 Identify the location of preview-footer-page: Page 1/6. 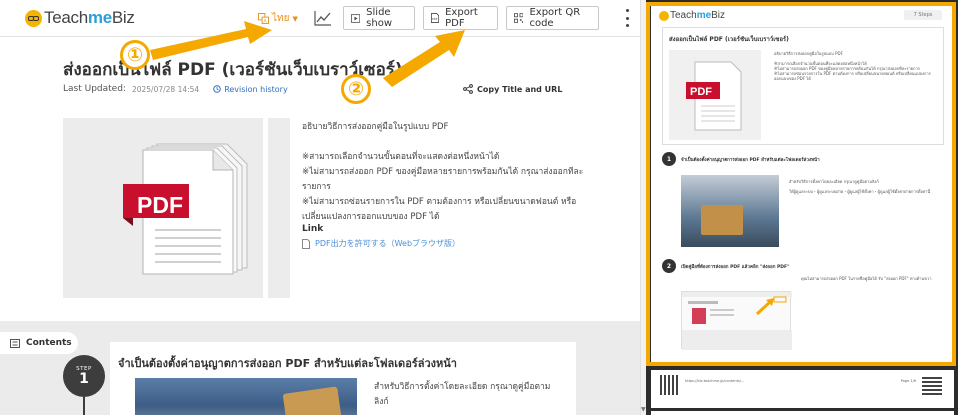
(908, 381).